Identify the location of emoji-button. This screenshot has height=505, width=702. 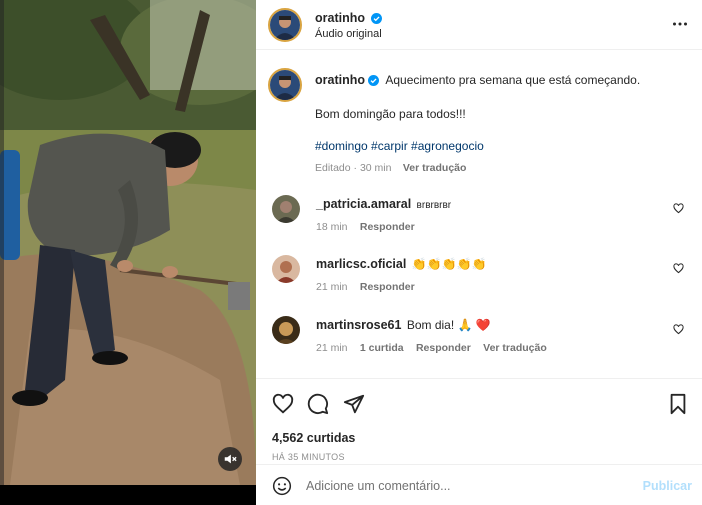
(282, 487).